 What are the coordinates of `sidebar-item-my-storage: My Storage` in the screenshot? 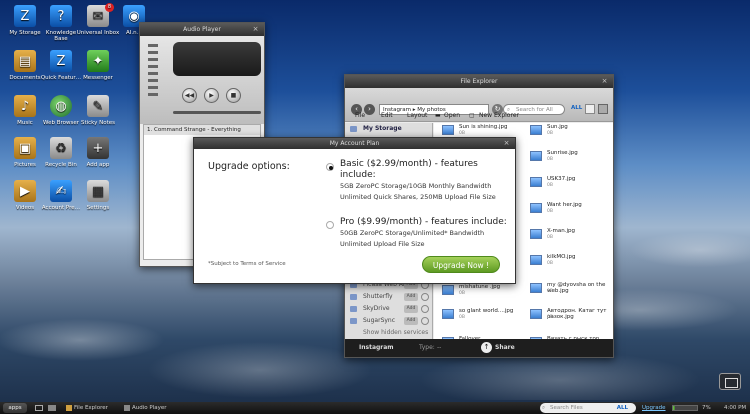 It's located at (388, 129).